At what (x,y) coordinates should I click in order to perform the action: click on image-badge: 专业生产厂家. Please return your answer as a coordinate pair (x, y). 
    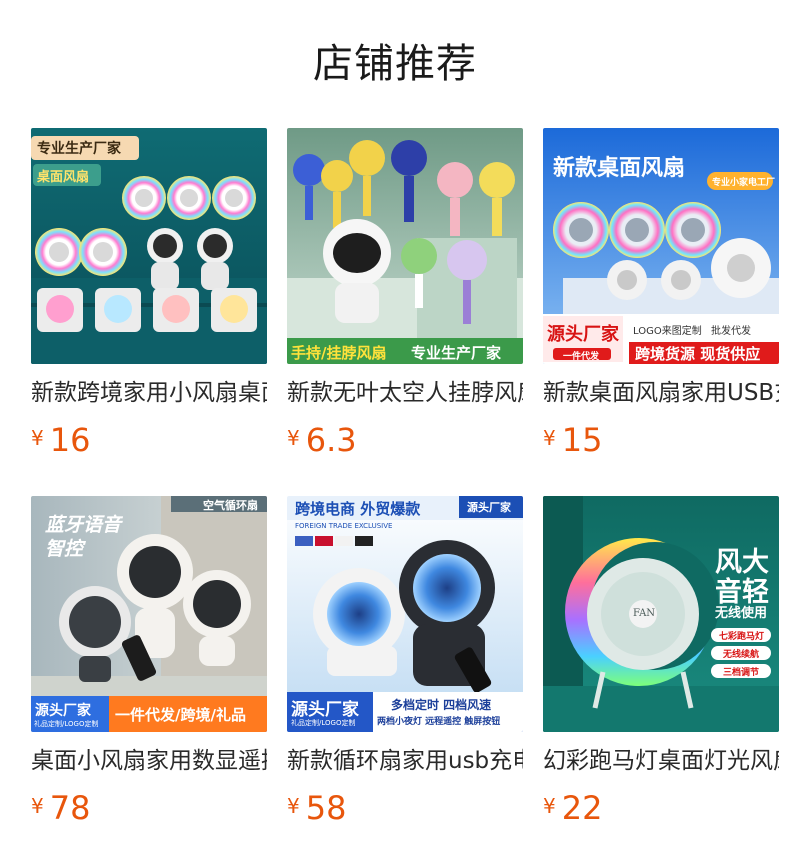
    Looking at the image, I should click on (79, 149).